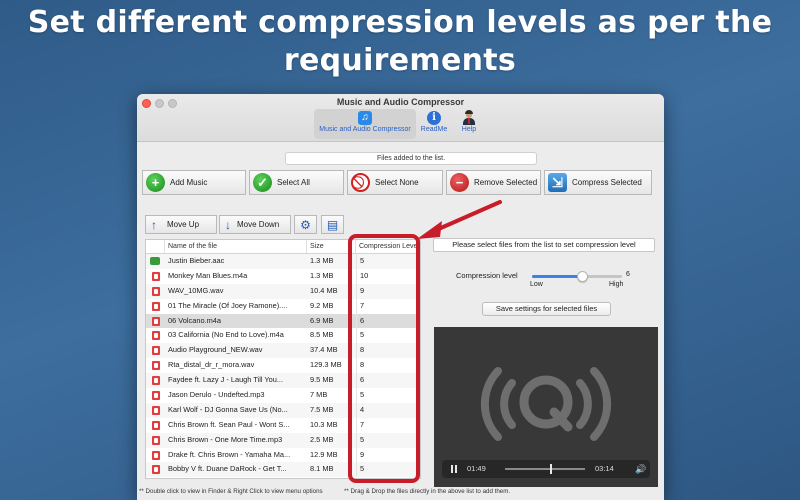 This screenshot has height=500, width=800. I want to click on list-view-button: ▤, so click(332, 224).